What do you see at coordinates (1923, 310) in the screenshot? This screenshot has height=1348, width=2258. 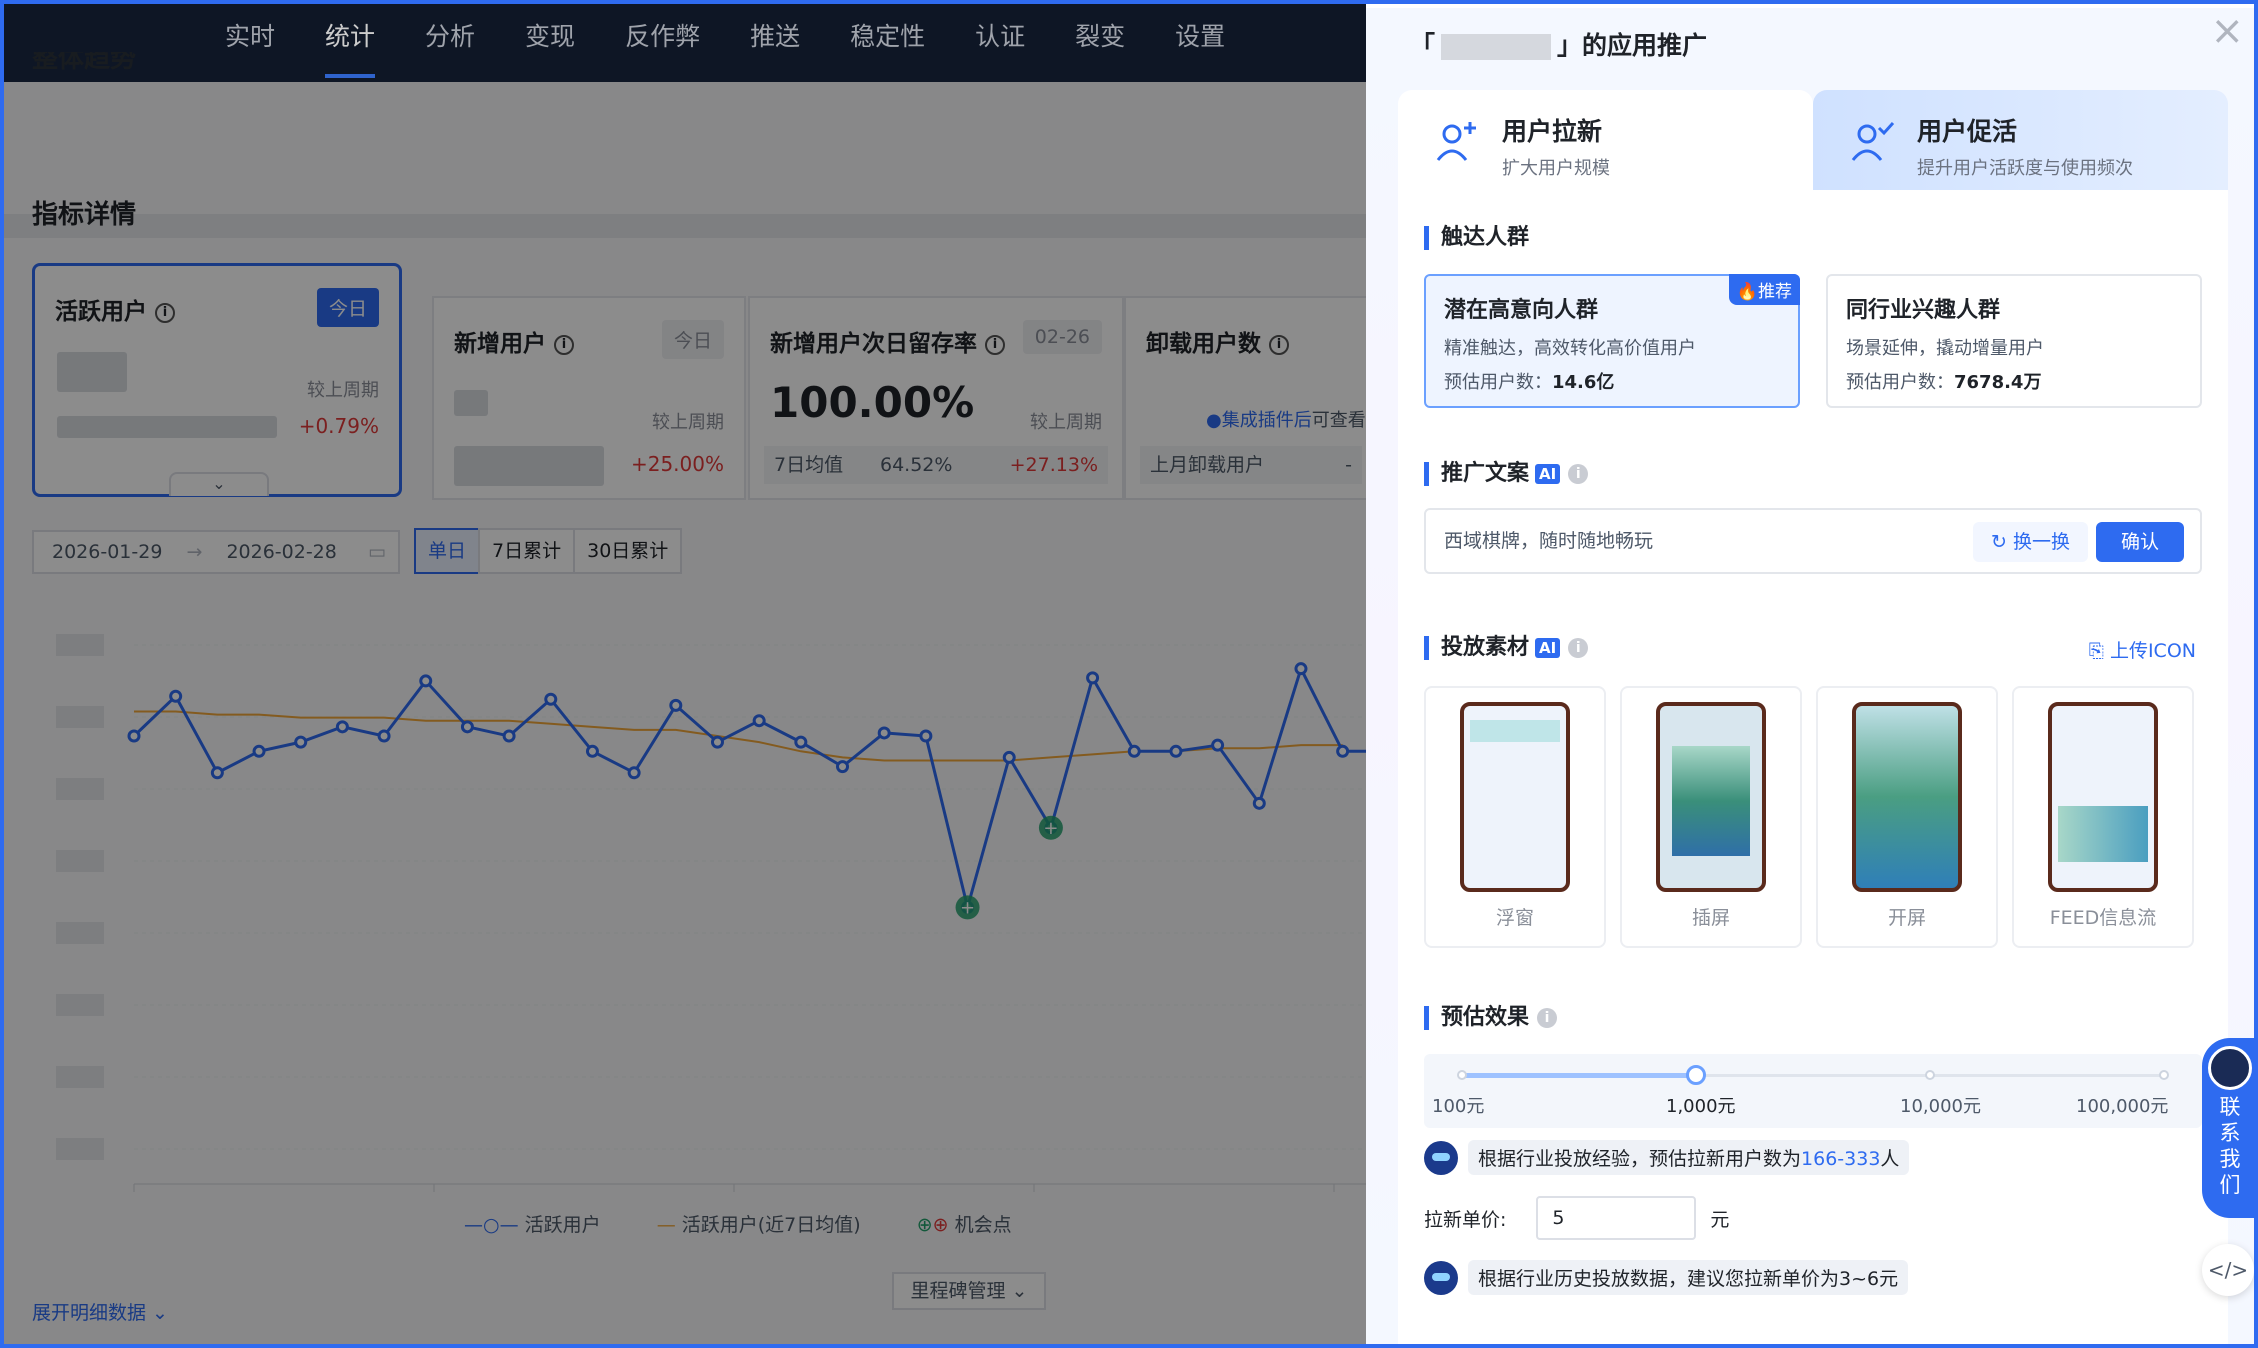 I see `audience-name: 同行业兴趣人群` at bounding box center [1923, 310].